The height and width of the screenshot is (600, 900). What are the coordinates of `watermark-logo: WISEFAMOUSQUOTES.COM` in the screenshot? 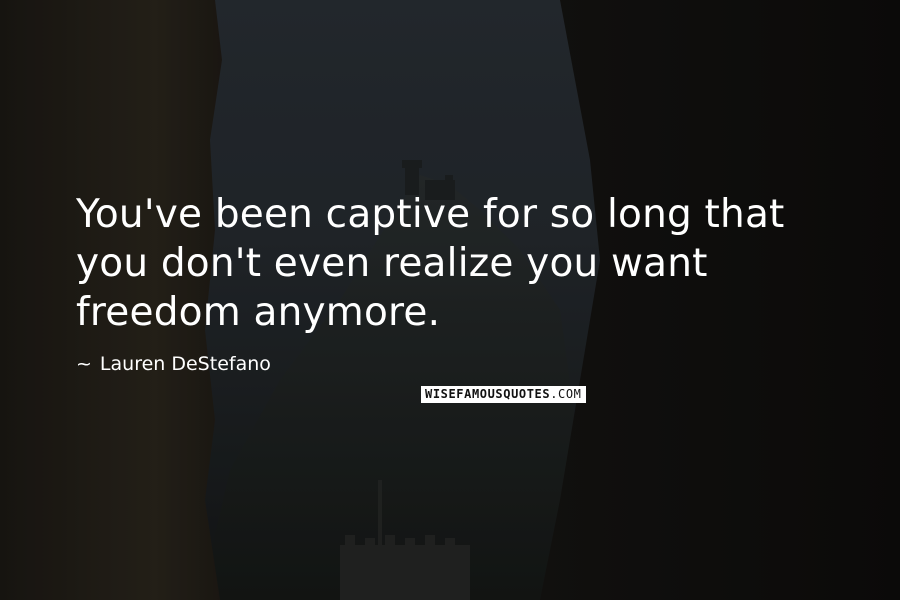 It's located at (503, 394).